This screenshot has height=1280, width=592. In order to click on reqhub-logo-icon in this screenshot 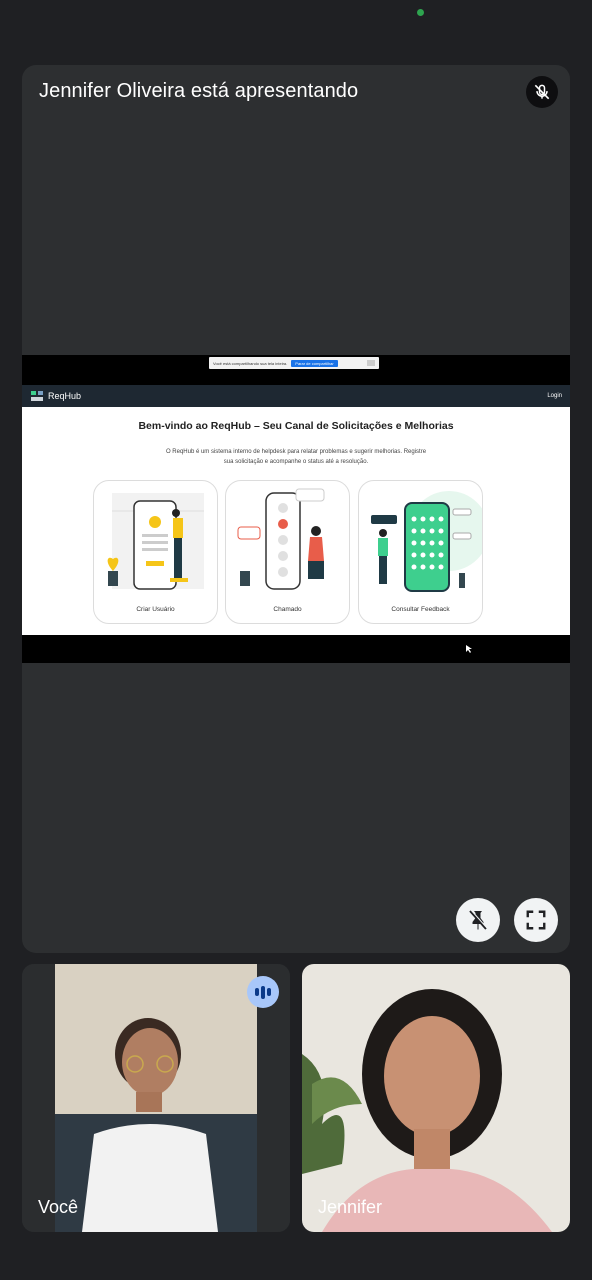, I will do `click(37, 396)`.